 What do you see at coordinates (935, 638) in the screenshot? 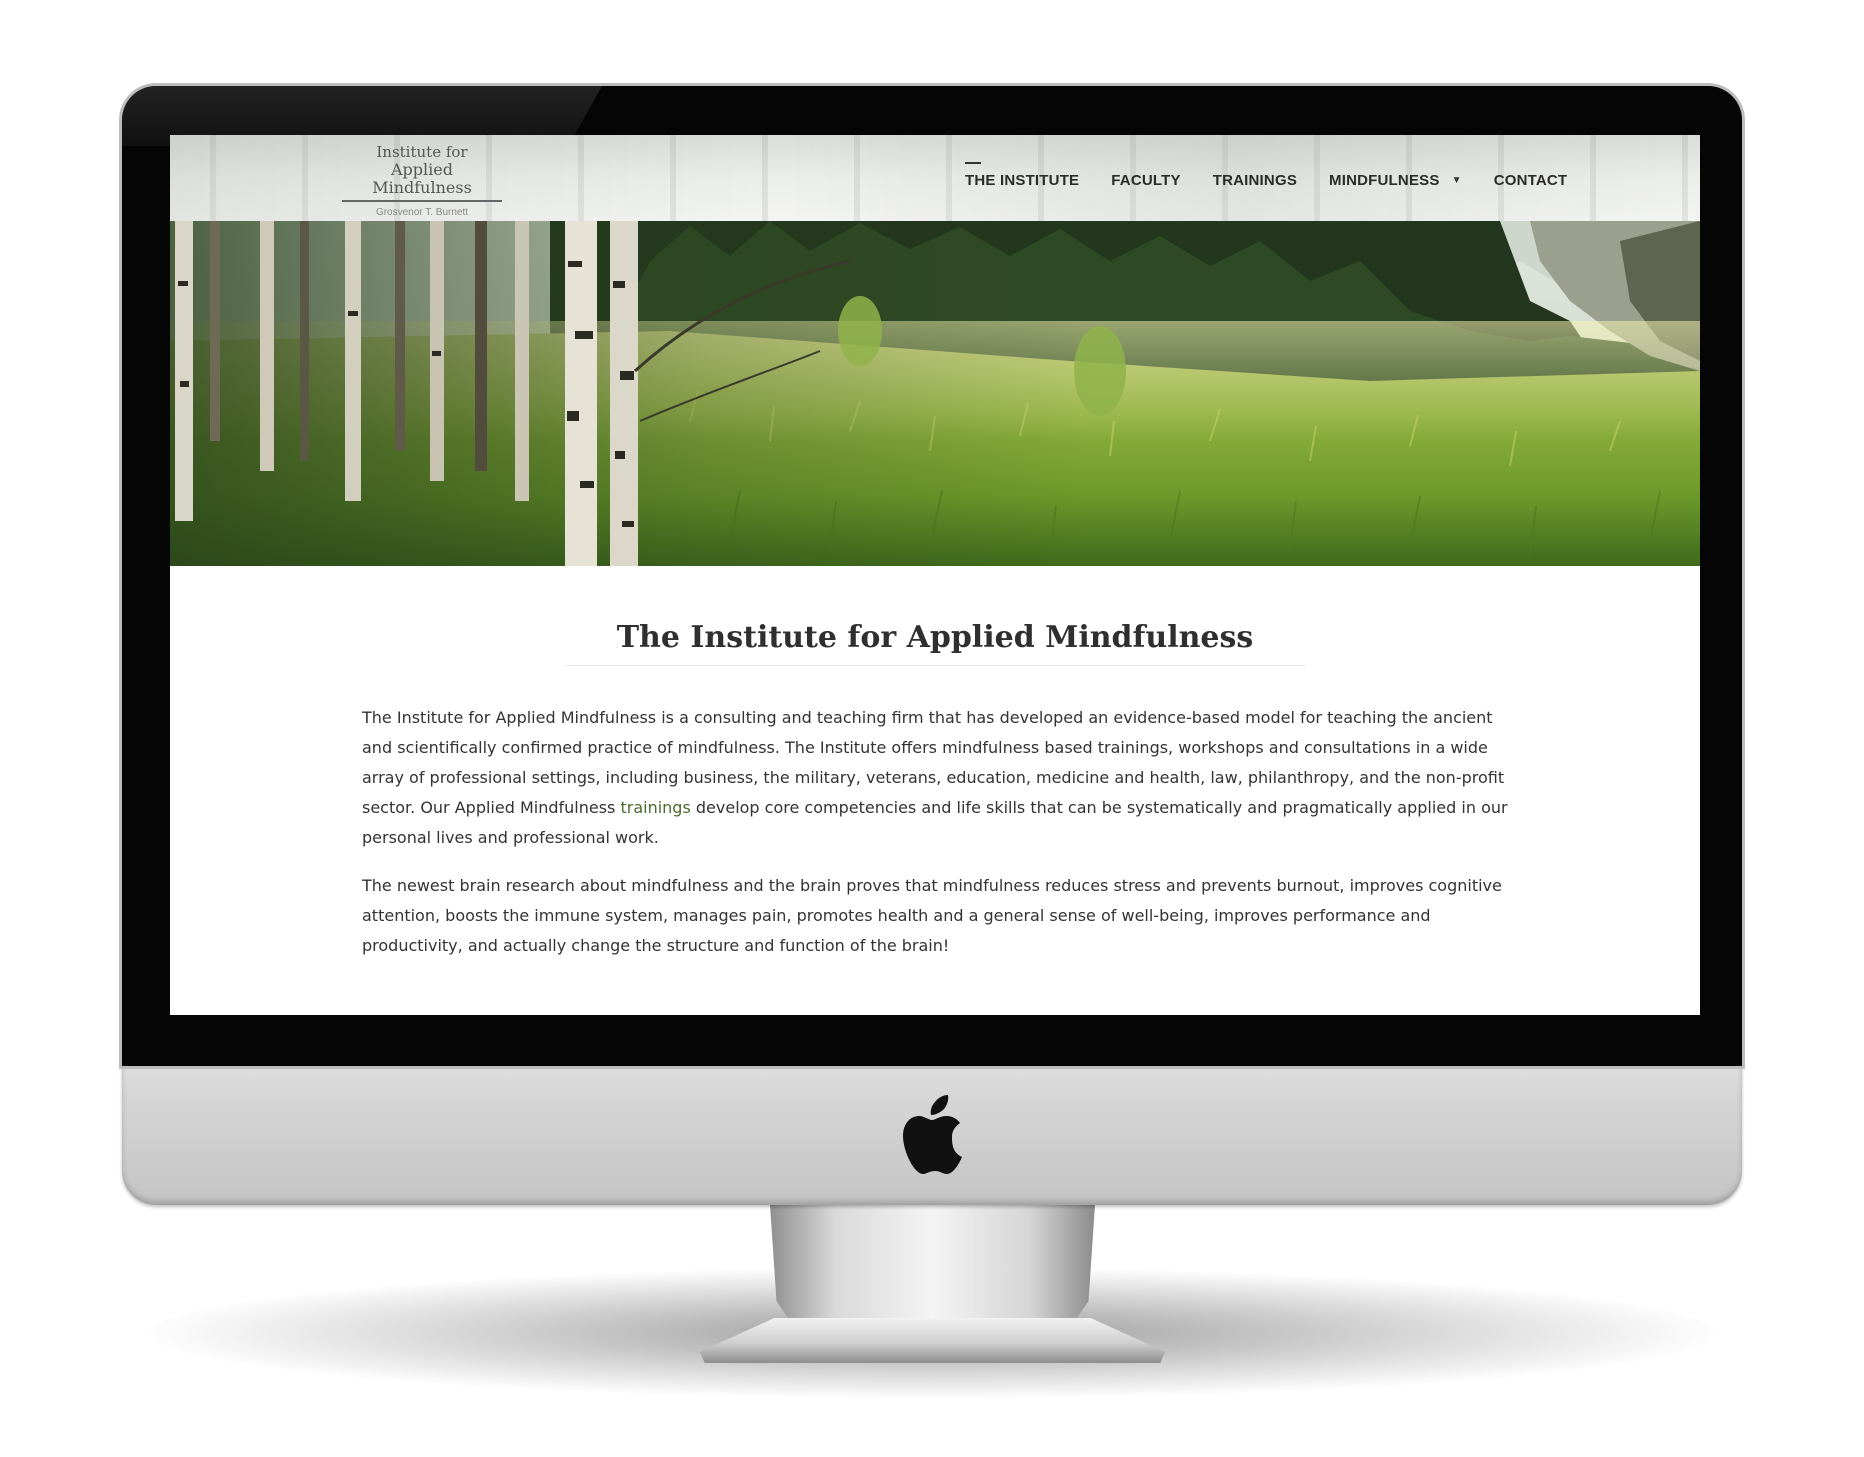
I see `page-title: The Institute for Applied Mindfulness` at bounding box center [935, 638].